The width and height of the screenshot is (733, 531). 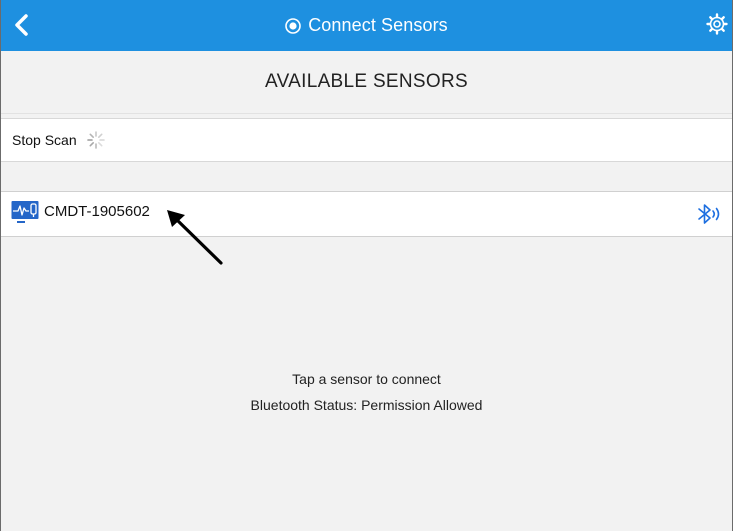 I want to click on stop-scan-label: Stop Scan, so click(x=44, y=140).